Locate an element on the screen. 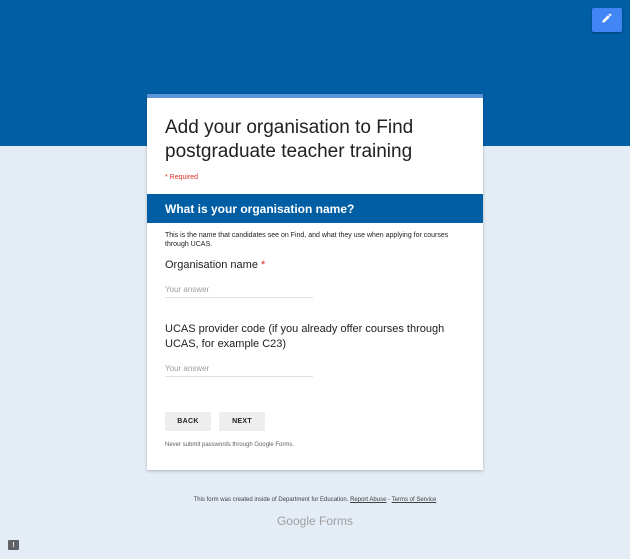  brand-google: Google is located at coordinates (296, 521).